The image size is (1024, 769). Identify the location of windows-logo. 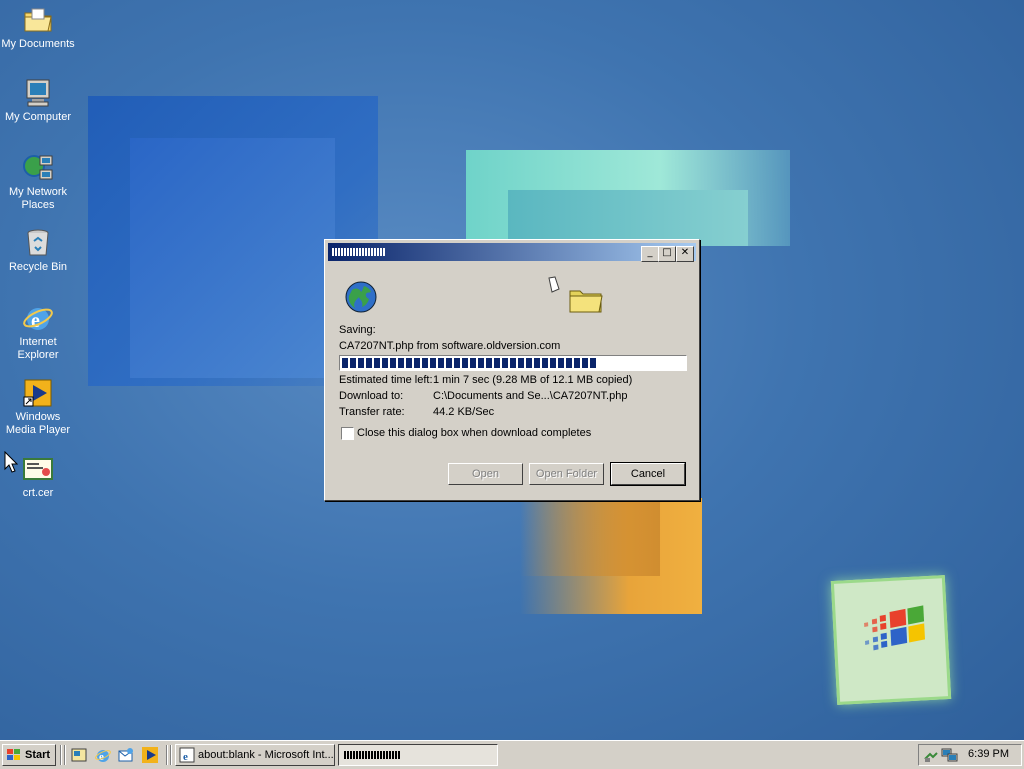
(891, 640).